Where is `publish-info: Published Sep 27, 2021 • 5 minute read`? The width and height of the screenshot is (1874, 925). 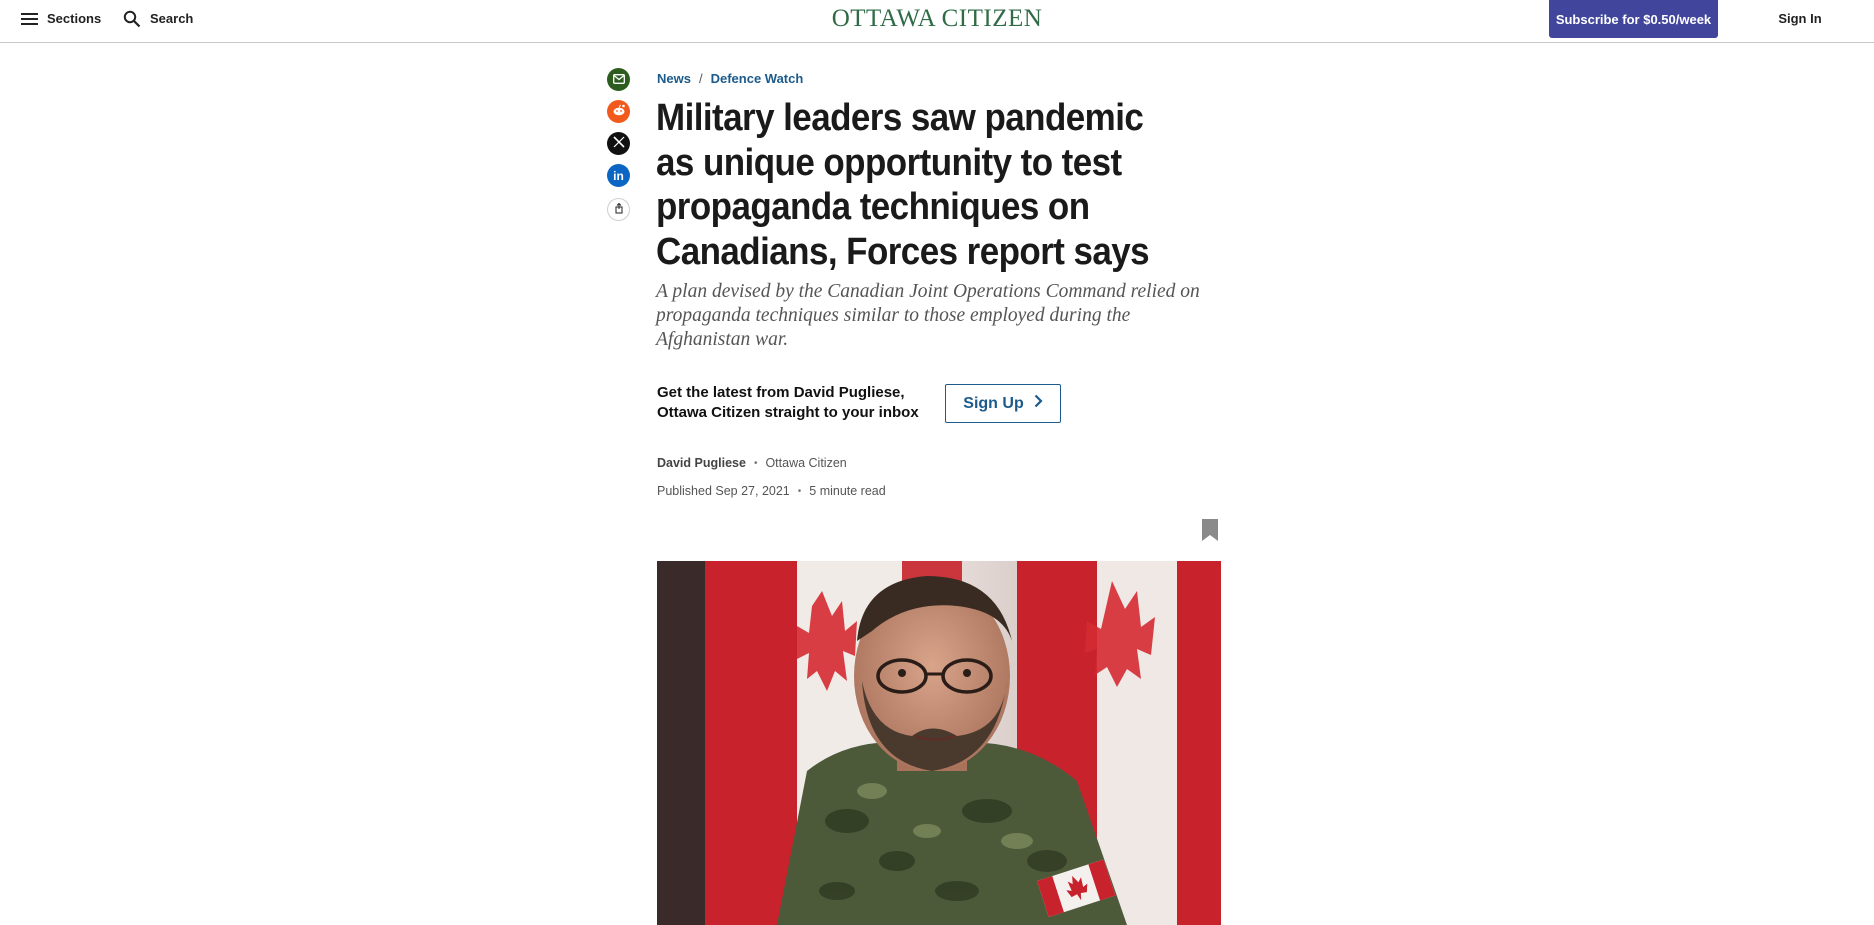 publish-info: Published Sep 27, 2021 • 5 minute read is located at coordinates (771, 491).